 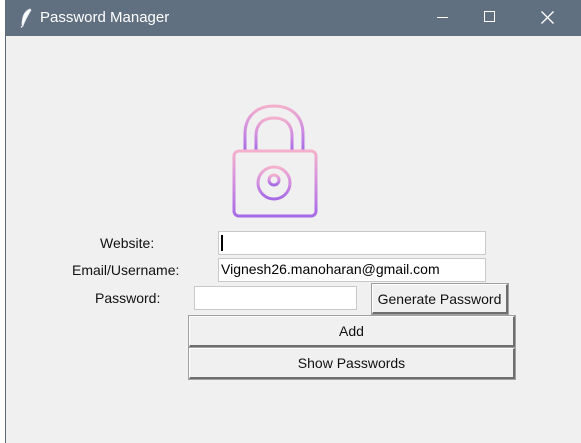 I want to click on generate-password-button: Generate Password, so click(x=440, y=299).